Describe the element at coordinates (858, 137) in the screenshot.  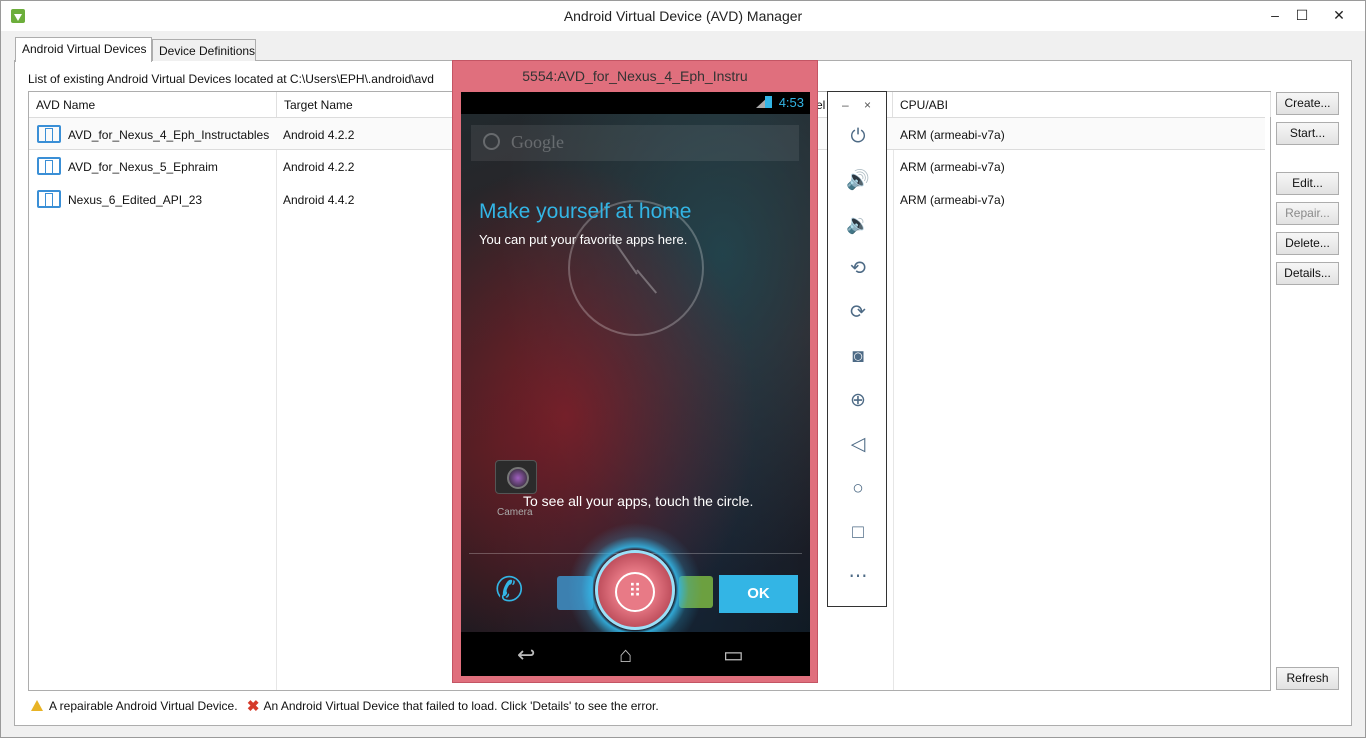
I see `power-icon: ⏻` at that location.